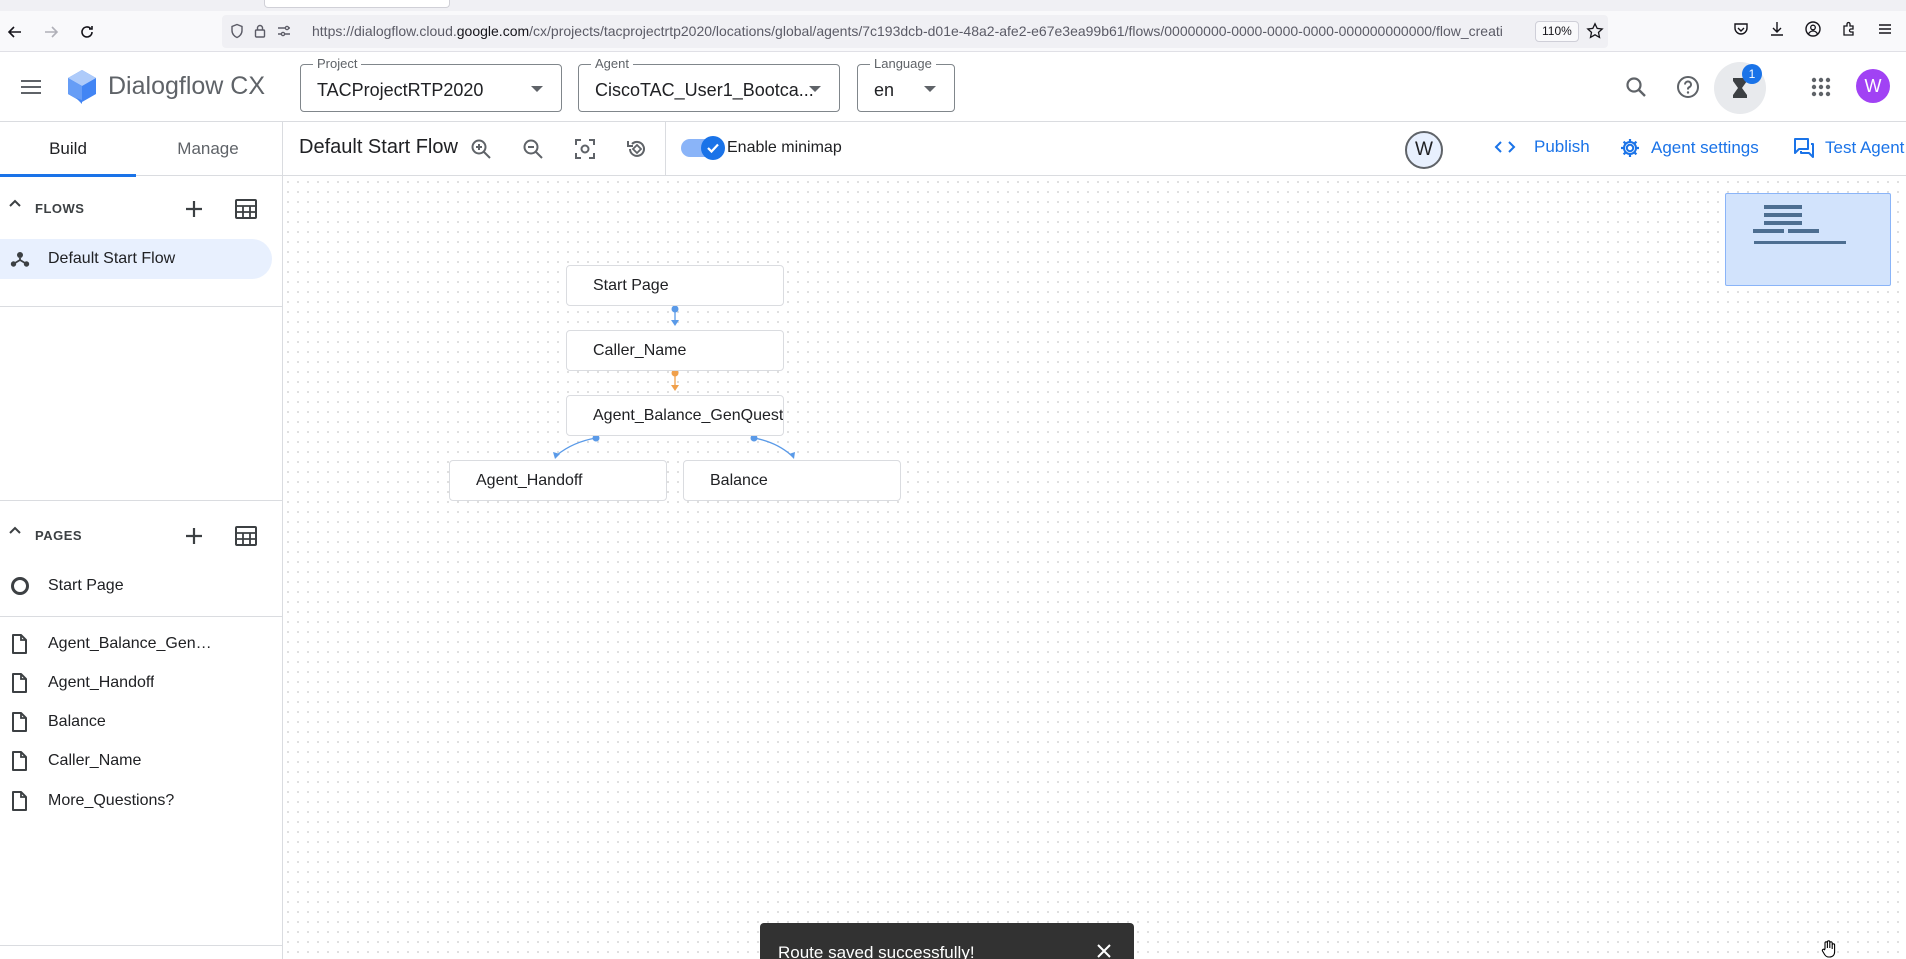 Image resolution: width=1906 pixels, height=959 pixels. I want to click on publish-button: Publish, so click(1542, 147).